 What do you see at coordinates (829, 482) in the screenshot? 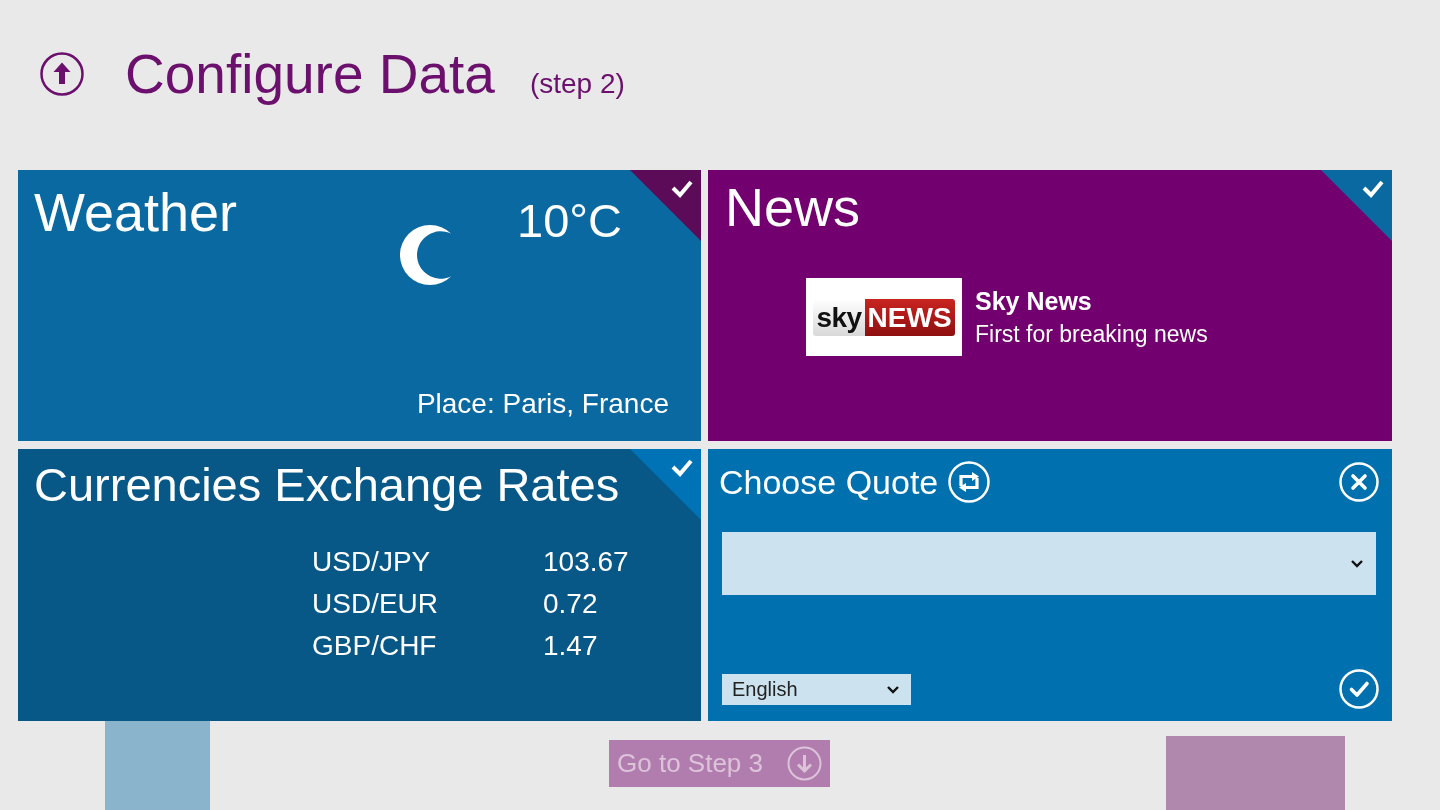
I see `tile-title: Choose Quote` at bounding box center [829, 482].